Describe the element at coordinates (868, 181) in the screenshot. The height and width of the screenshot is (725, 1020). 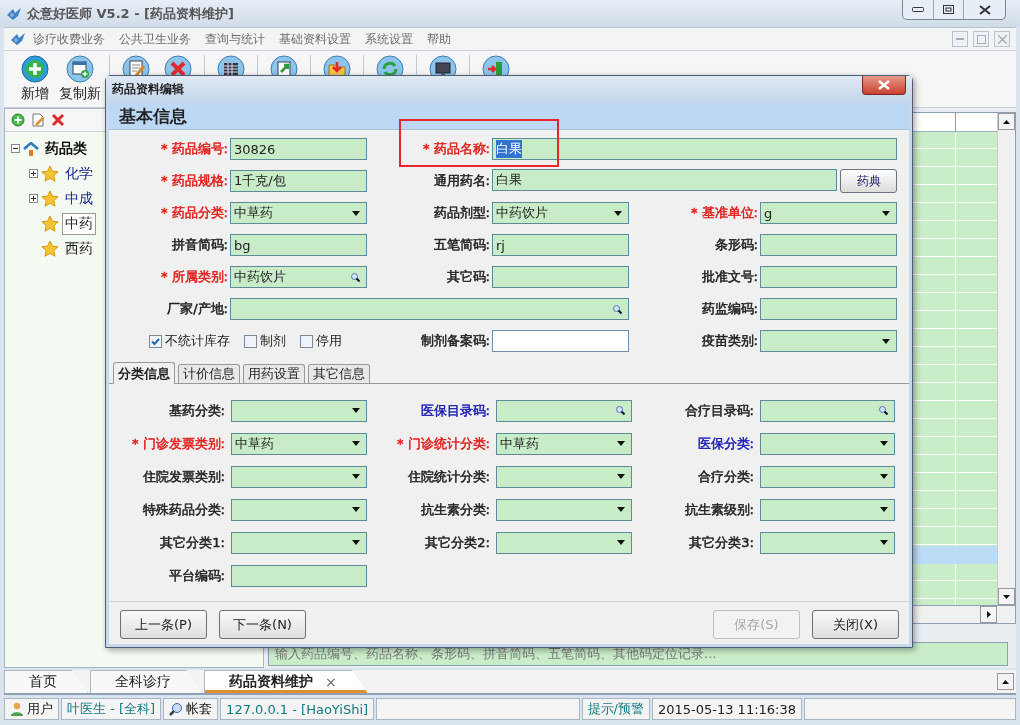
I see `lookup-button: 药典` at that location.